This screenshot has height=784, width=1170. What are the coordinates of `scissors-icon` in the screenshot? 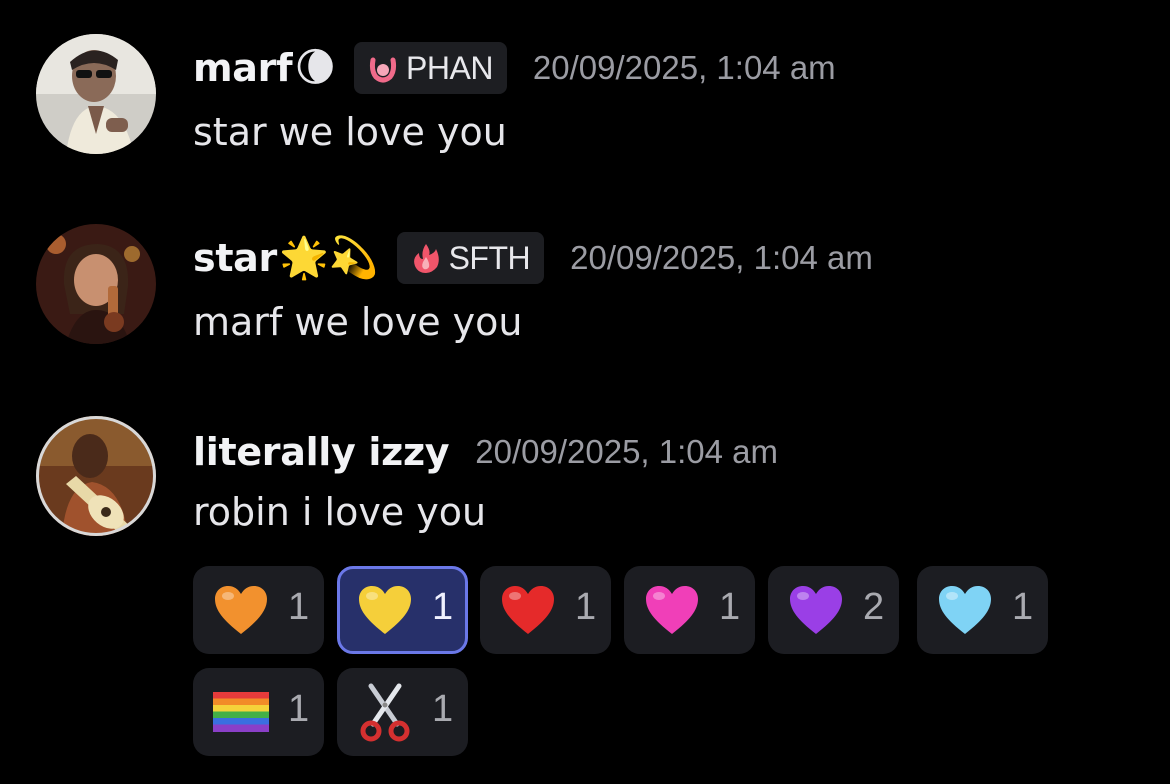 It's located at (385, 712).